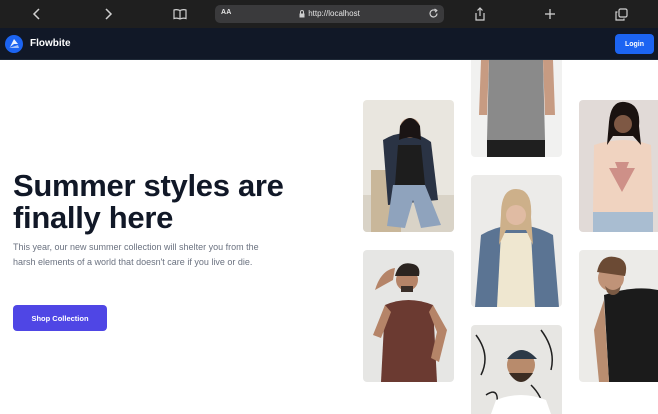  I want to click on back-icon, so click(37, 14).